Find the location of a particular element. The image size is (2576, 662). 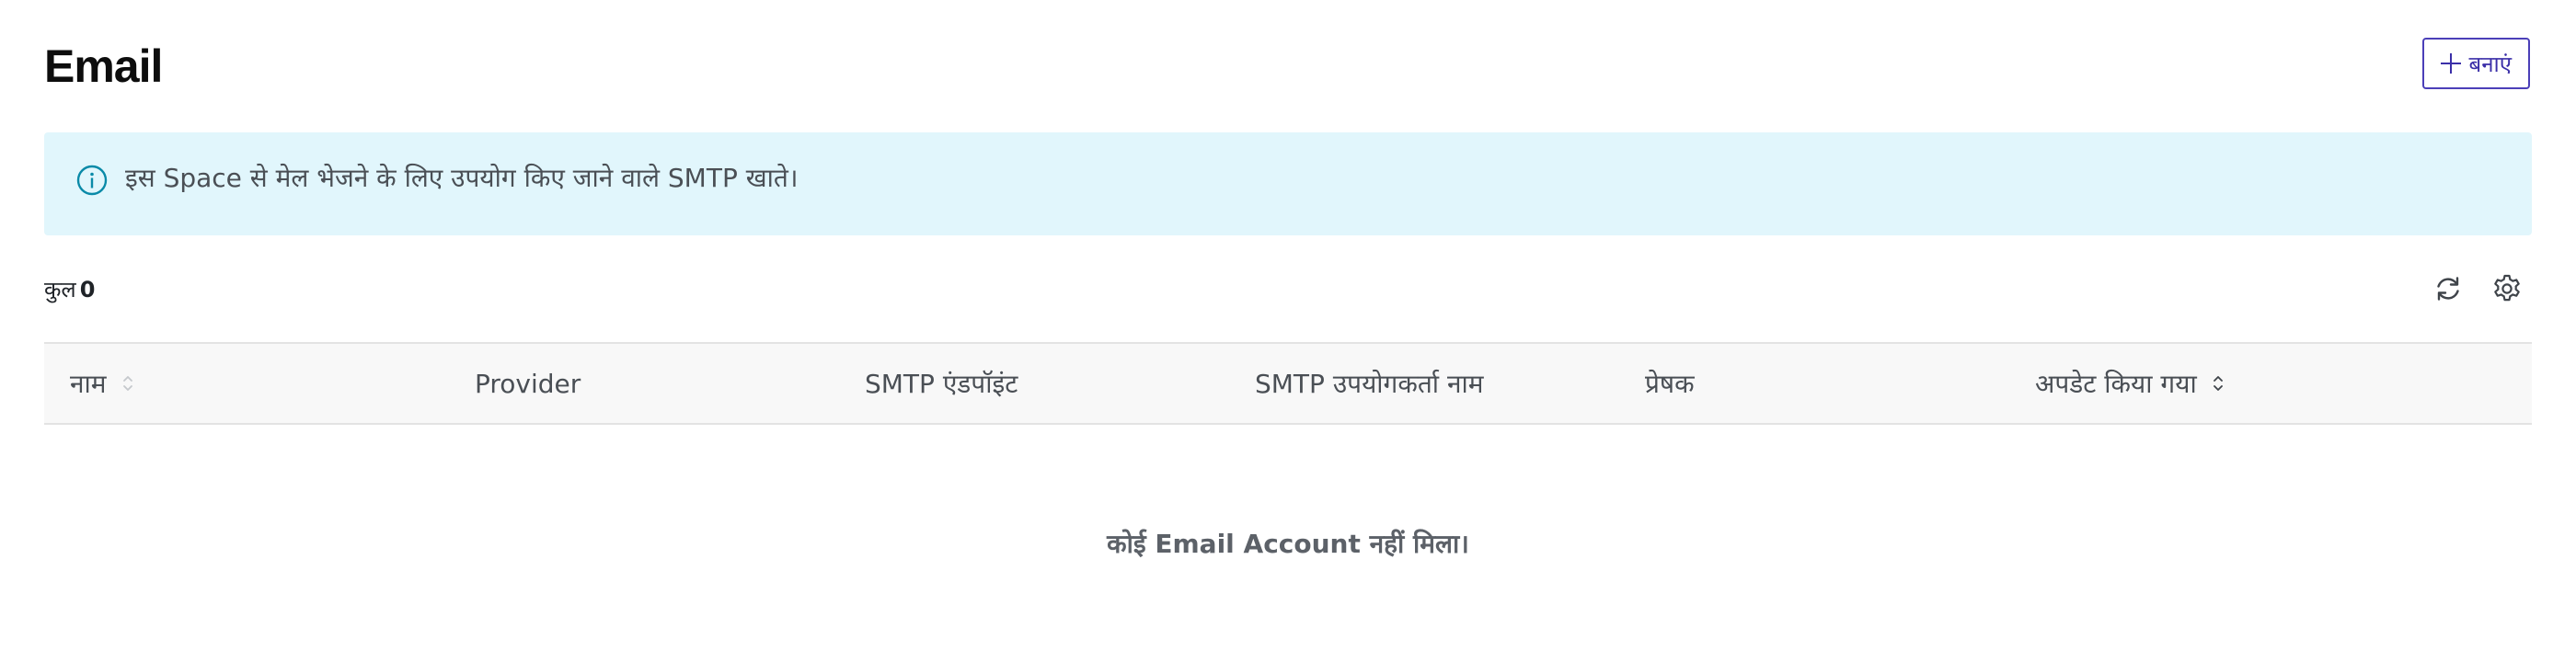

column-header-provider: Provider is located at coordinates (670, 383).